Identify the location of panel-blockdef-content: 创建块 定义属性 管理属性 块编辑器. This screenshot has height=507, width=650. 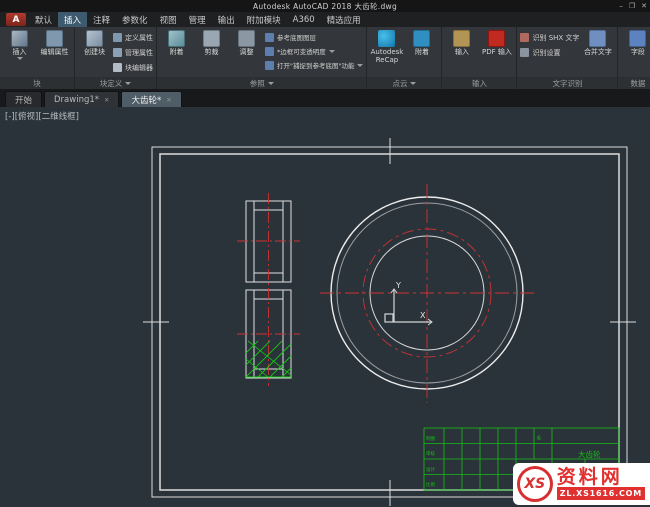
(115, 52).